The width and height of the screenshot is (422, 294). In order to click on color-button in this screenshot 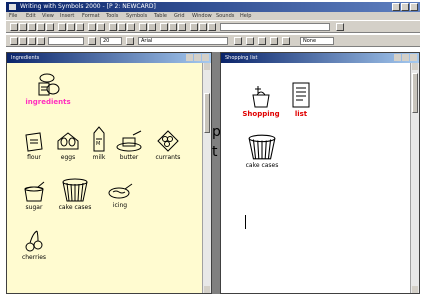, I will do `click(92, 41)`.